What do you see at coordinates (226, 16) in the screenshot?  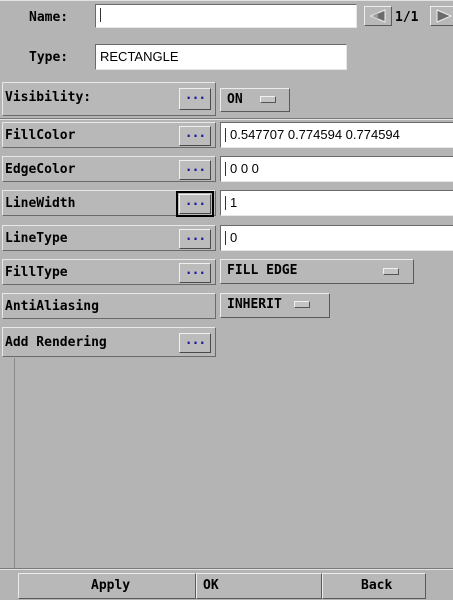 I see `name-field` at bounding box center [226, 16].